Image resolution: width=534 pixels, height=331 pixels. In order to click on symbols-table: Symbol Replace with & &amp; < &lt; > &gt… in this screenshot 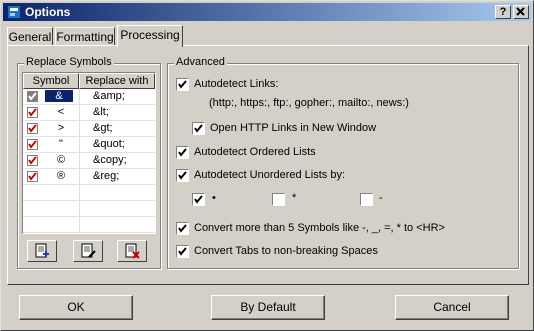, I will do `click(89, 153)`.